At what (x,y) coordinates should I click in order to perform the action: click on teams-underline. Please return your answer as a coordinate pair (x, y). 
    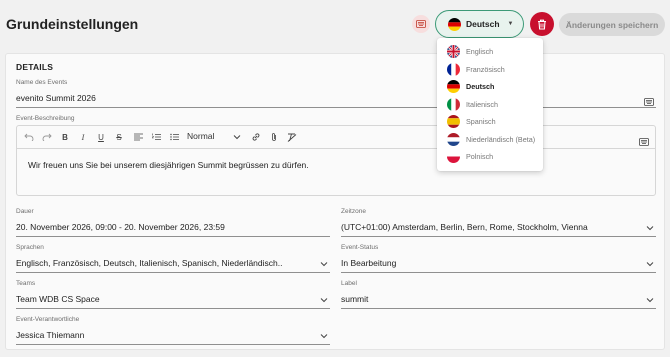
    Looking at the image, I should click on (173, 308).